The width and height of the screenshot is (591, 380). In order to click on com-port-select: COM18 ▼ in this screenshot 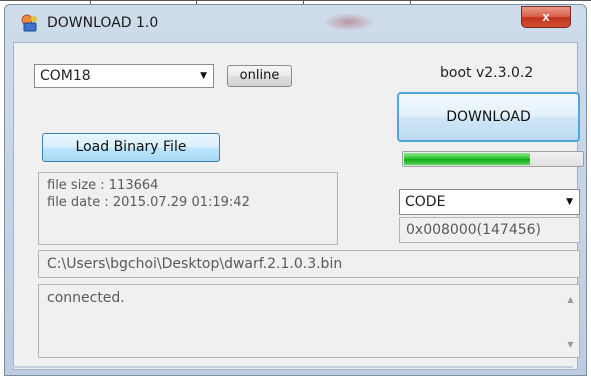, I will do `click(124, 76)`.